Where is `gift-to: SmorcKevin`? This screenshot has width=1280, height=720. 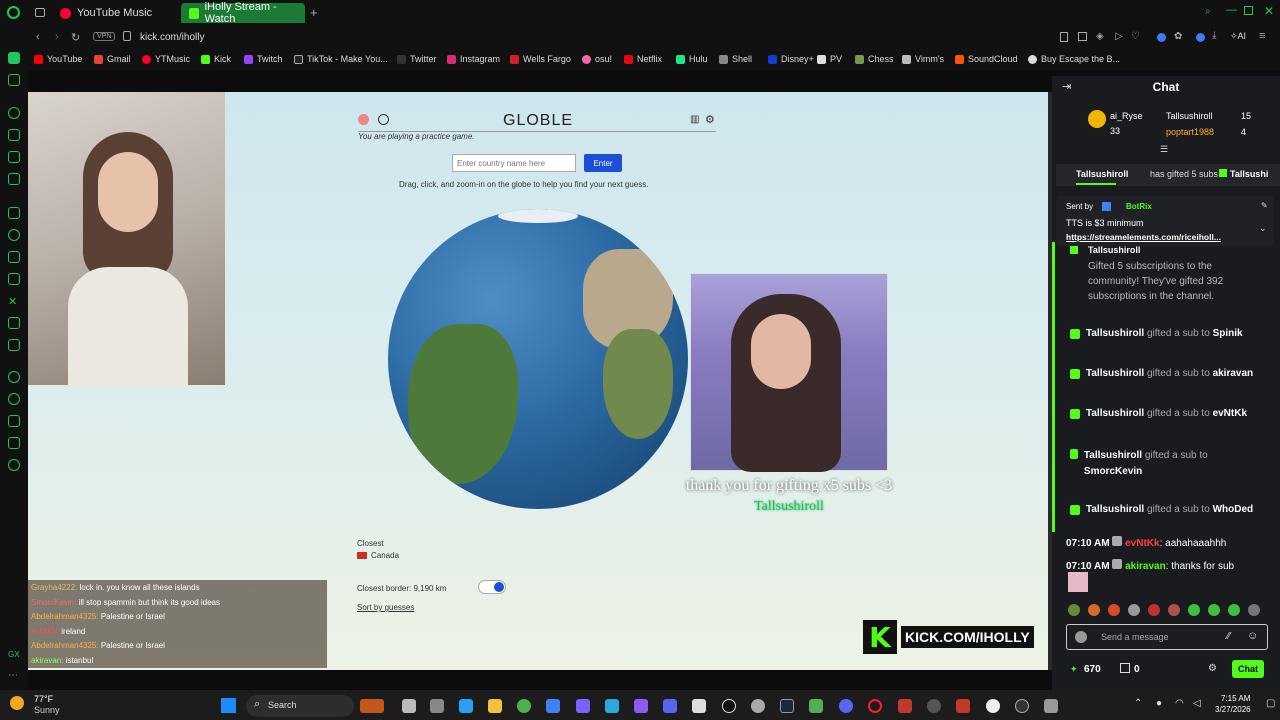
gift-to: SmorcKevin is located at coordinates (1113, 471).